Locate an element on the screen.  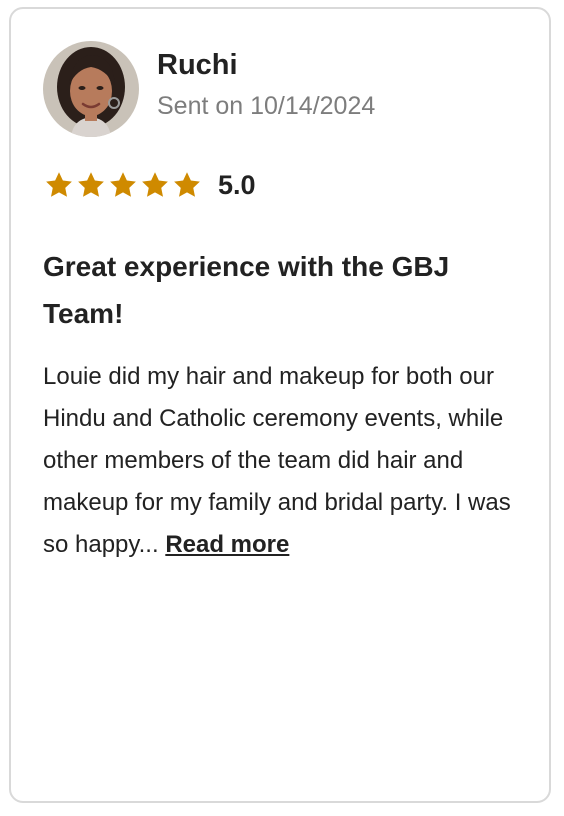
reviewer-name: Ruchi is located at coordinates (197, 65).